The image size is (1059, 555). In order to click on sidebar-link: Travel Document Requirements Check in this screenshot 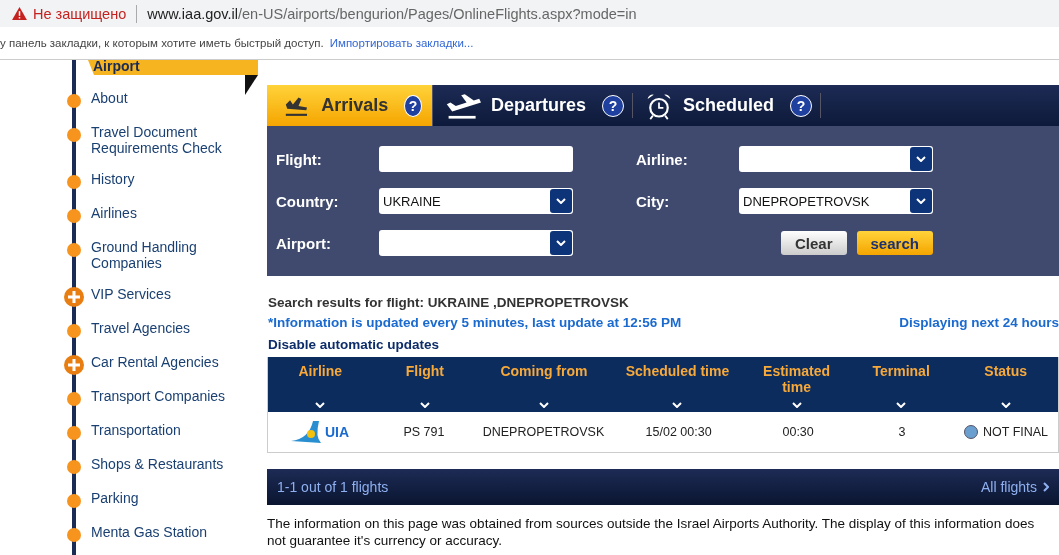, I will do `click(166, 140)`.